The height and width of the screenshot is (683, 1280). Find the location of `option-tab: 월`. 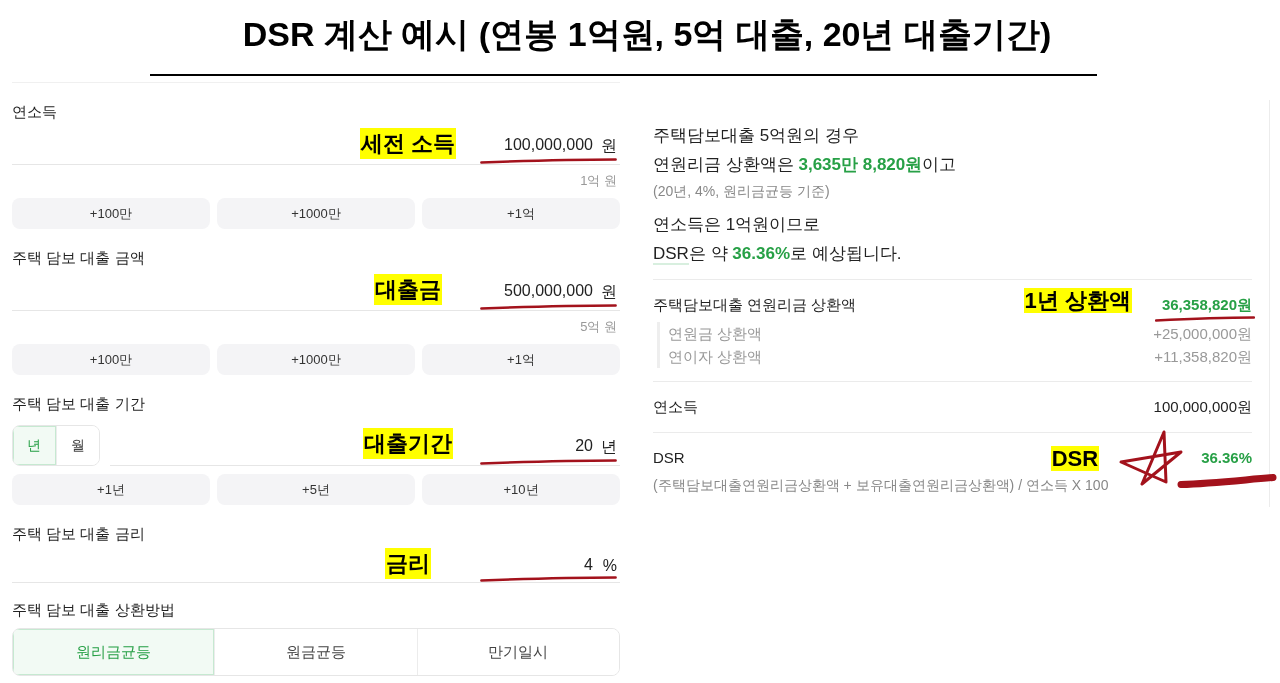

option-tab: 월 is located at coordinates (77, 445).